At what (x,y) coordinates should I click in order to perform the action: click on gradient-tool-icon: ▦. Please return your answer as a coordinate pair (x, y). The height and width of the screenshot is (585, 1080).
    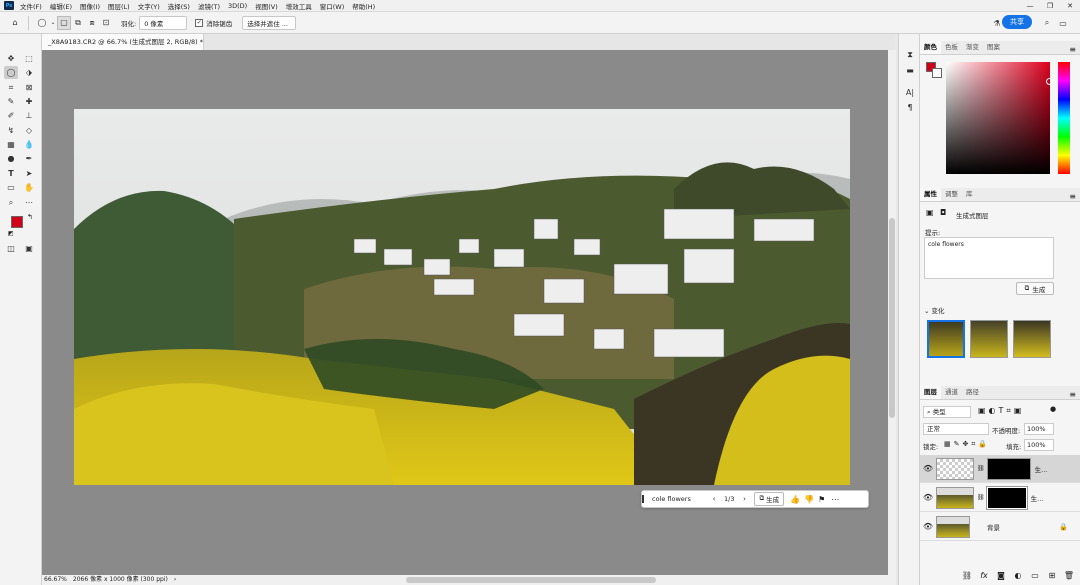
    Looking at the image, I should click on (11, 144).